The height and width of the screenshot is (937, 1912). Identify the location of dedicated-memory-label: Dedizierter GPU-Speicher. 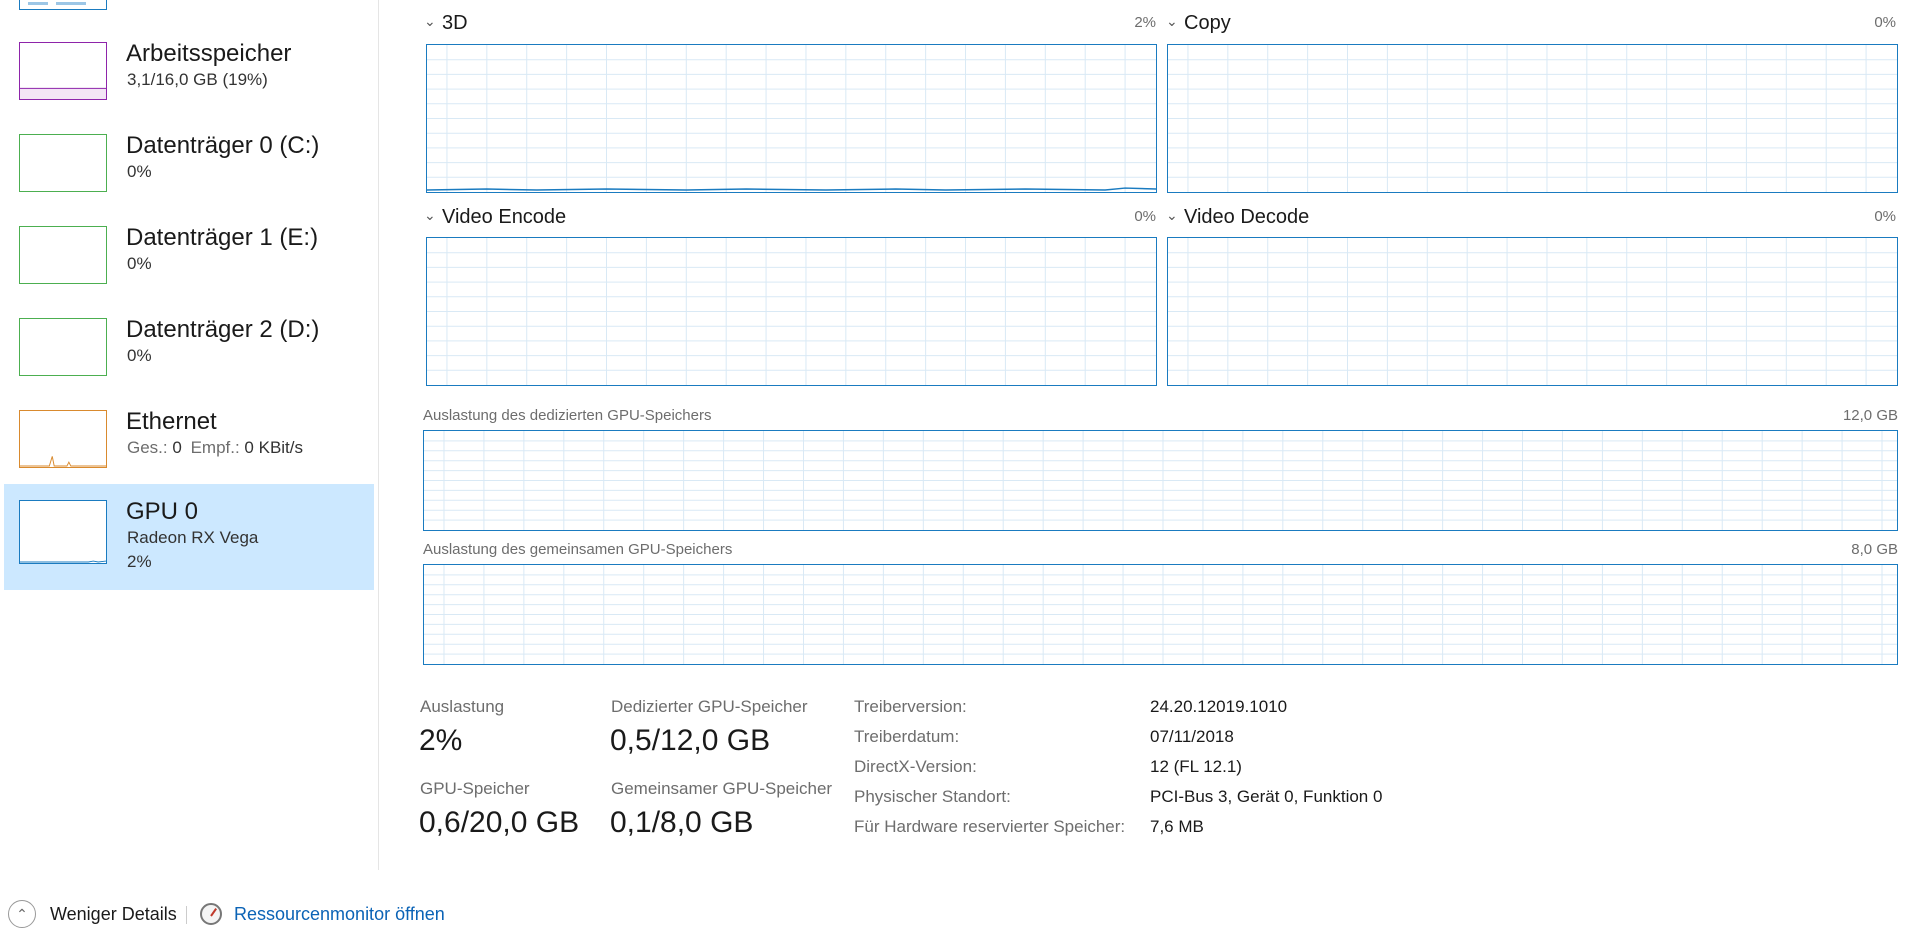
(709, 706).